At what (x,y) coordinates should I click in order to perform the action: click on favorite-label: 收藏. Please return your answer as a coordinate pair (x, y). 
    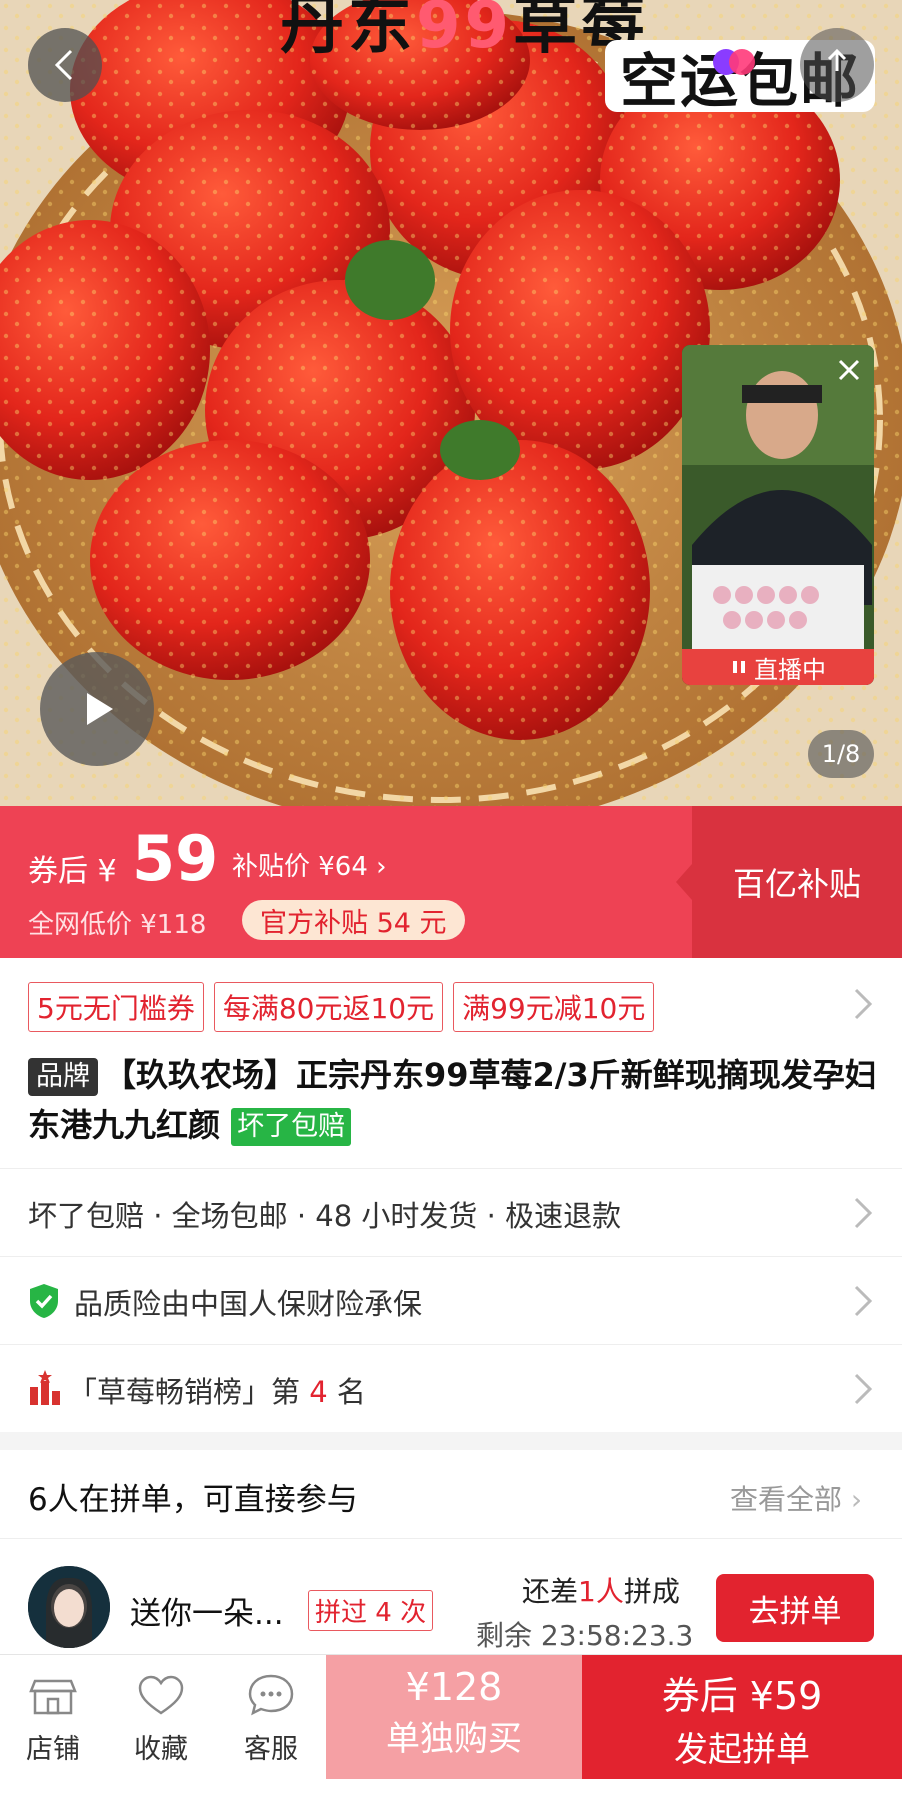
    Looking at the image, I should click on (161, 1749).